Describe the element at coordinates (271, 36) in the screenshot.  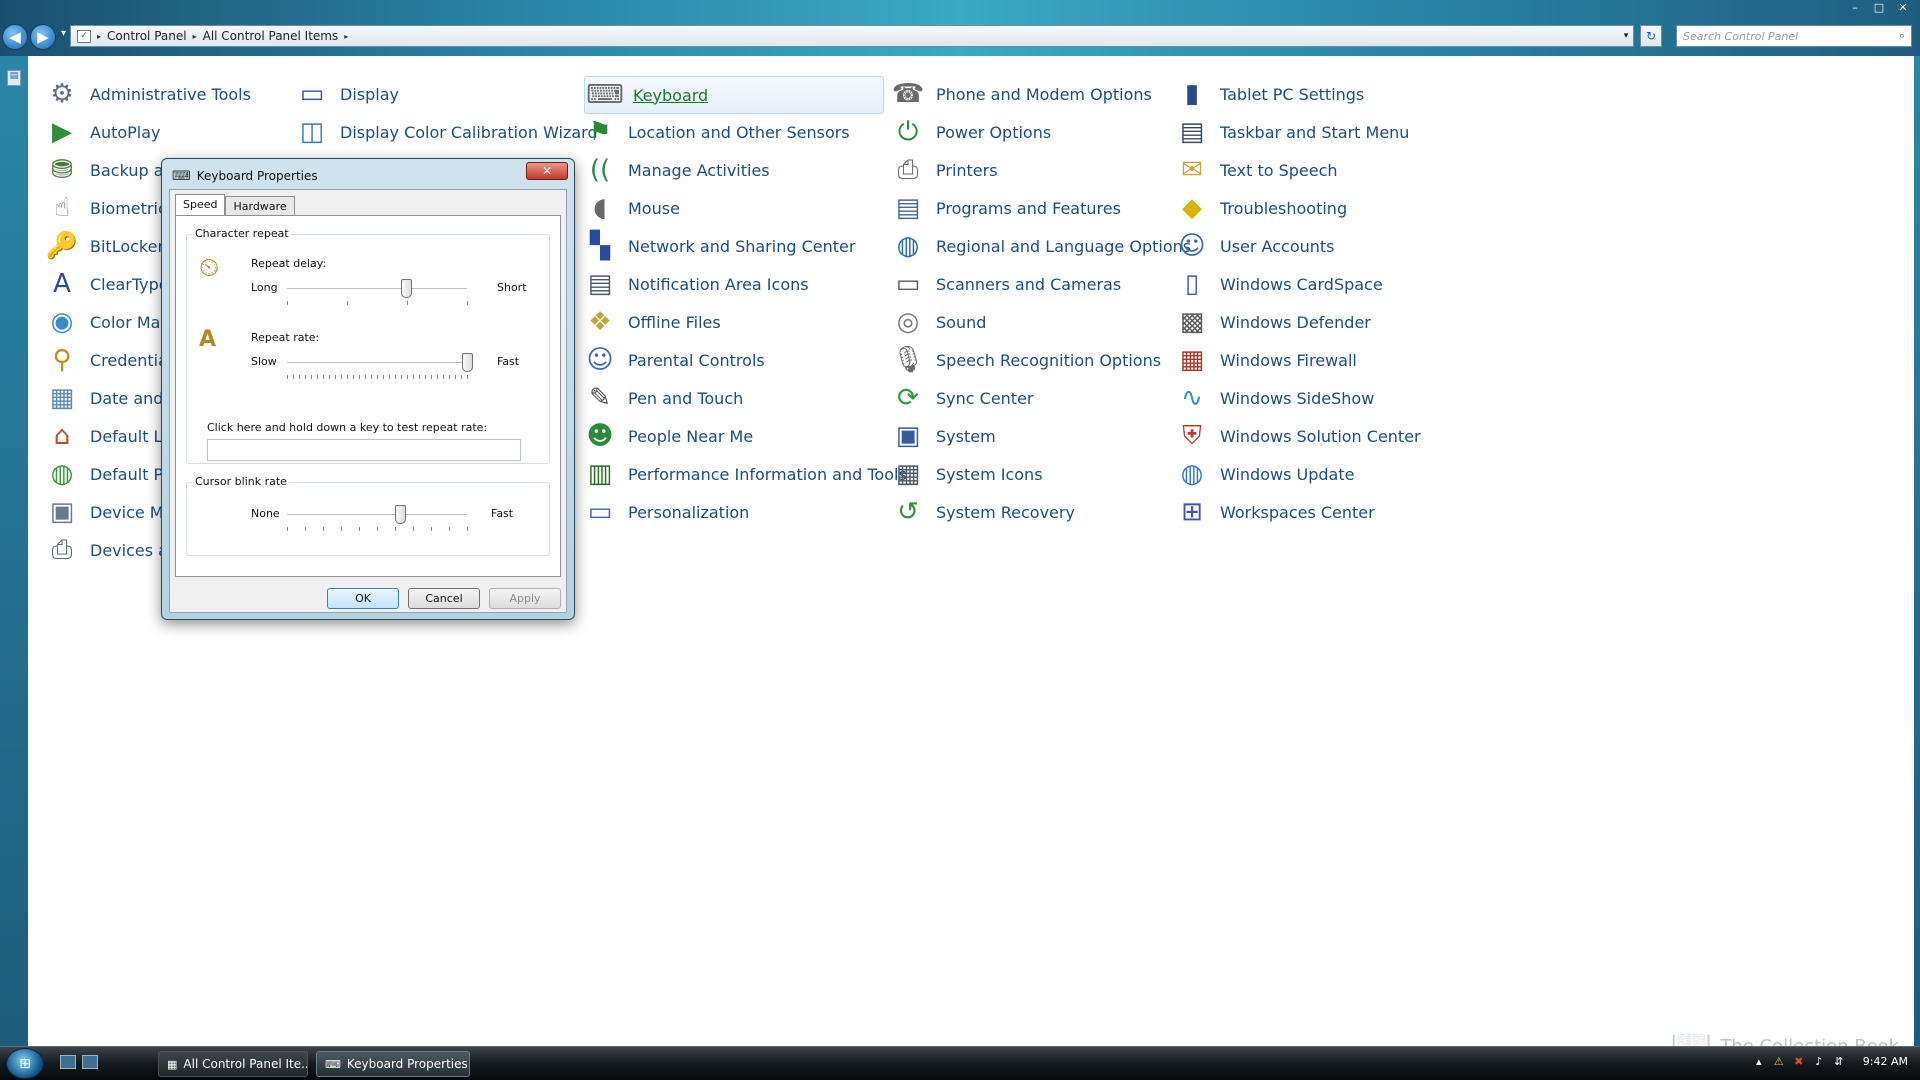
I see `breadcrumb-all-items: All Control Panel Items` at that location.